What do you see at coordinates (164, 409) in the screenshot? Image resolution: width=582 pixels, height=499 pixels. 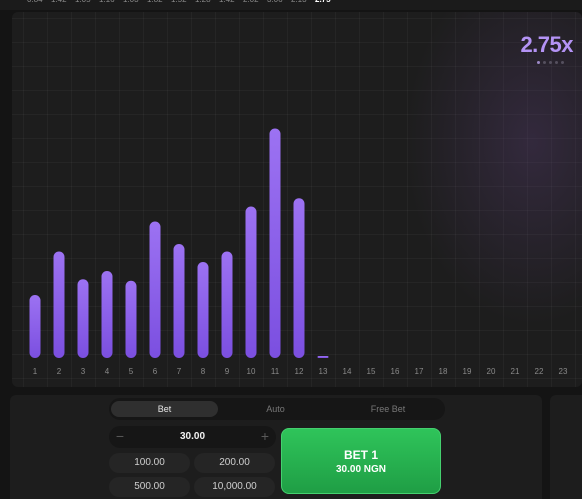 I see `tab-bet: Bet` at bounding box center [164, 409].